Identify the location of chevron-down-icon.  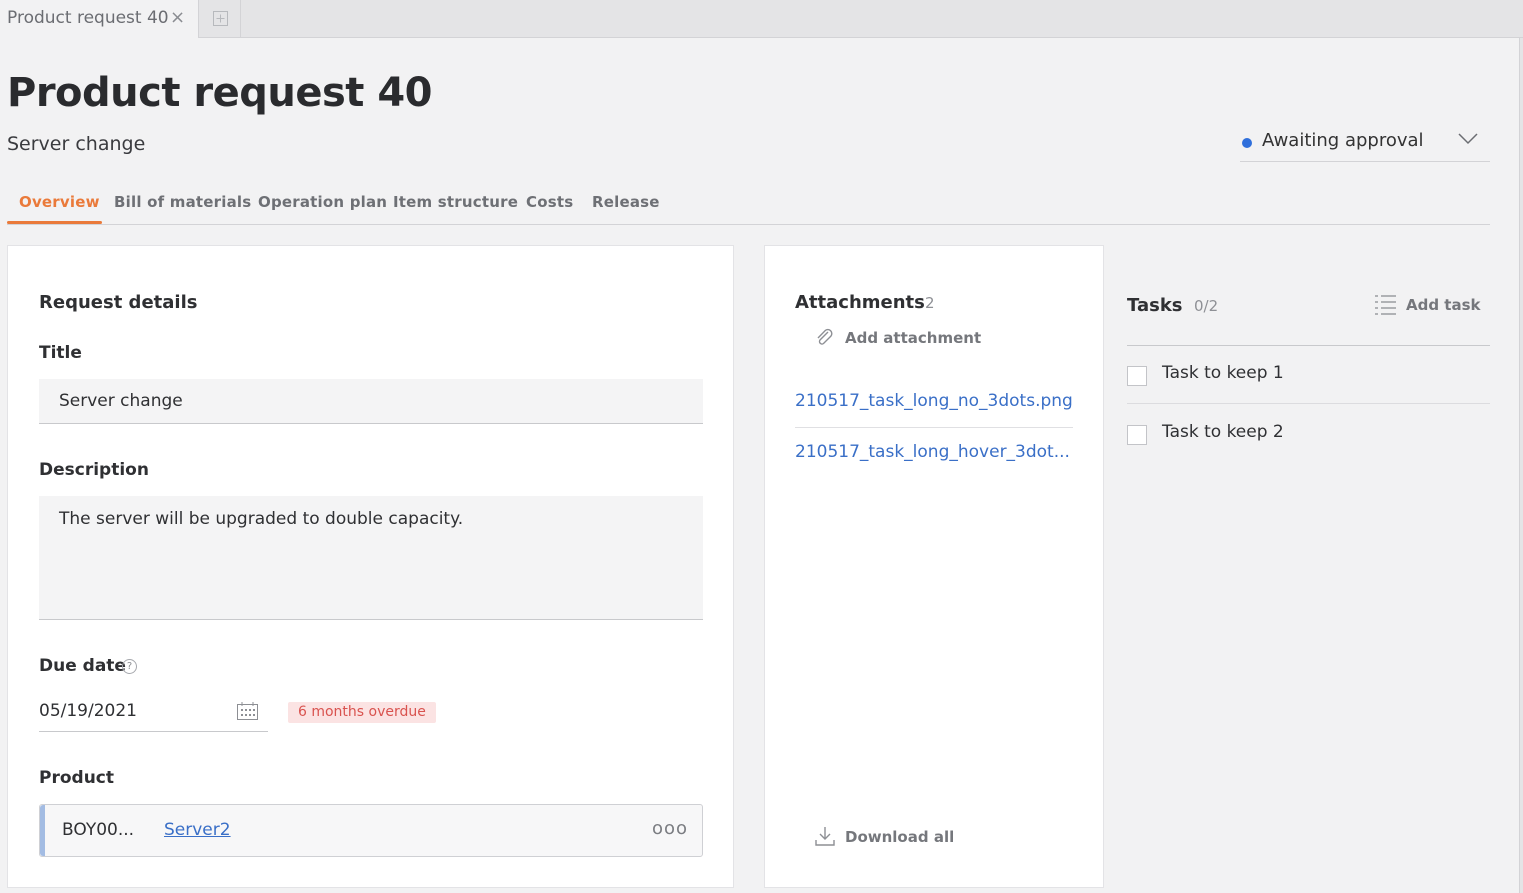
(1468, 139).